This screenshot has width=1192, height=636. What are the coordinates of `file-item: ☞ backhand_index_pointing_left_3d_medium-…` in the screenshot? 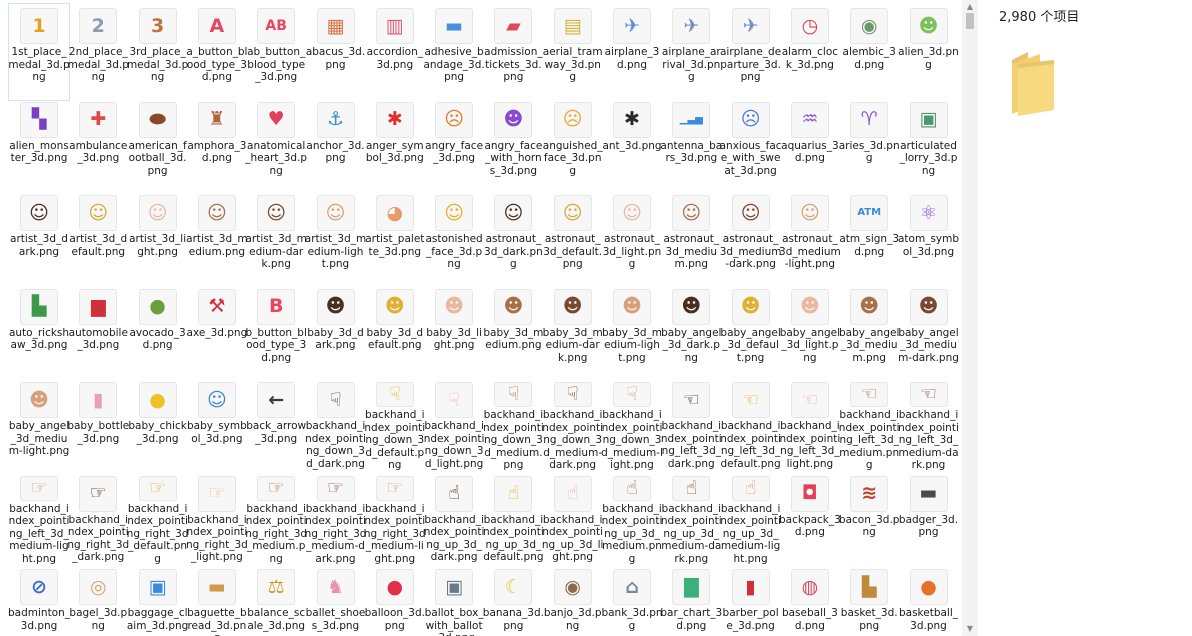 It's located at (39, 520).